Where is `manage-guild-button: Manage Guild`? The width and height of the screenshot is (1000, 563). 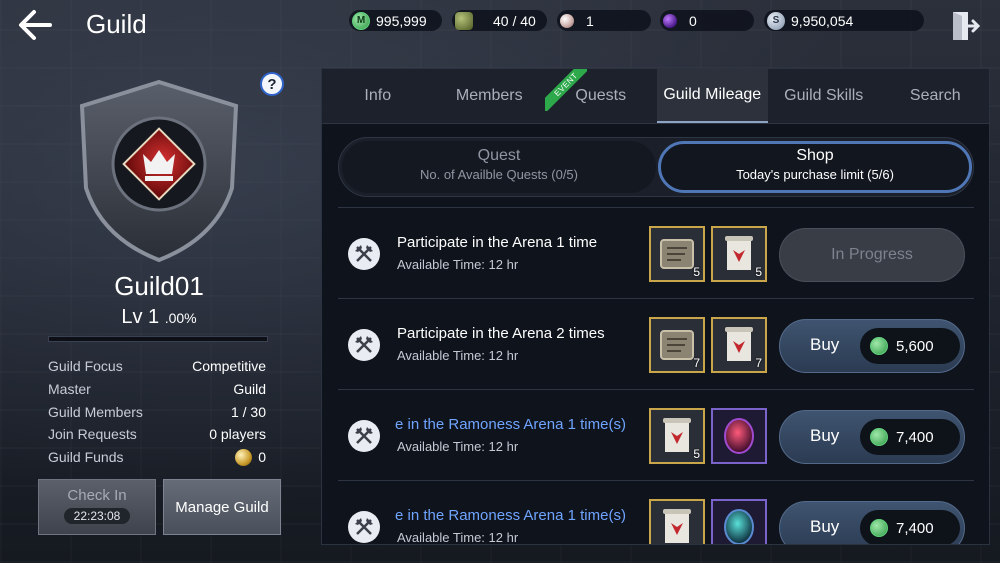
manage-guild-button: Manage Guild is located at coordinates (222, 507).